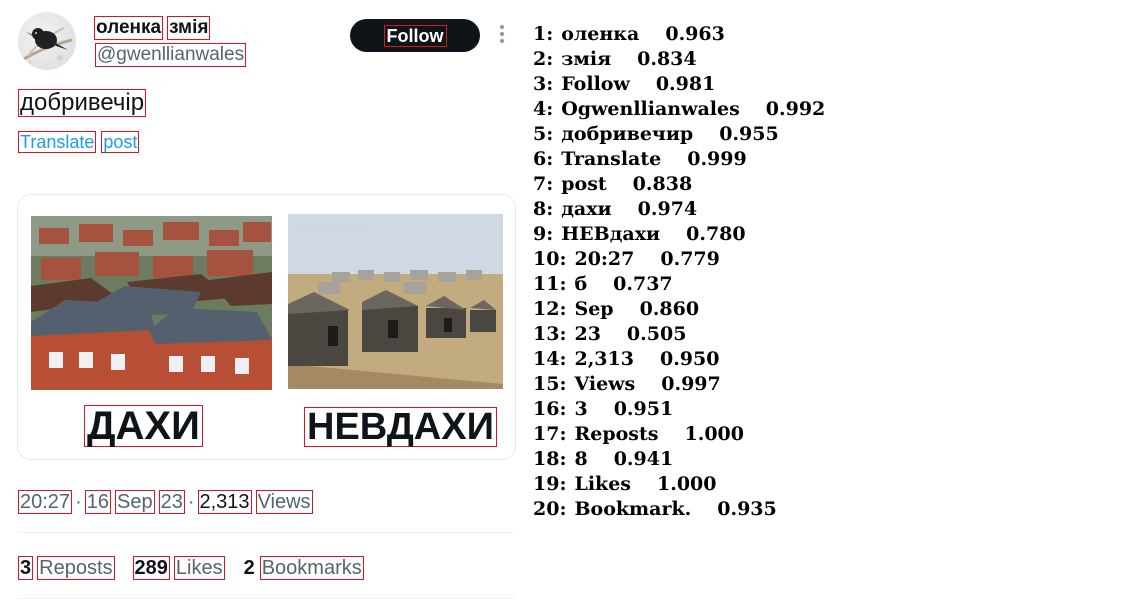 This screenshot has width=1133, height=600. Describe the element at coordinates (76, 568) in the screenshot. I see `reposts-label: Reposts` at that location.